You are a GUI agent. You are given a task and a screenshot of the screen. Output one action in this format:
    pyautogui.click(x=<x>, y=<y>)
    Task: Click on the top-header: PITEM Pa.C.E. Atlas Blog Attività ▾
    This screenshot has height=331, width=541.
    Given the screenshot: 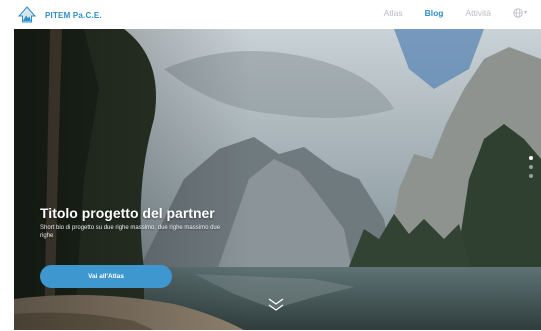 What is the action you would take?
    pyautogui.click(x=270, y=14)
    